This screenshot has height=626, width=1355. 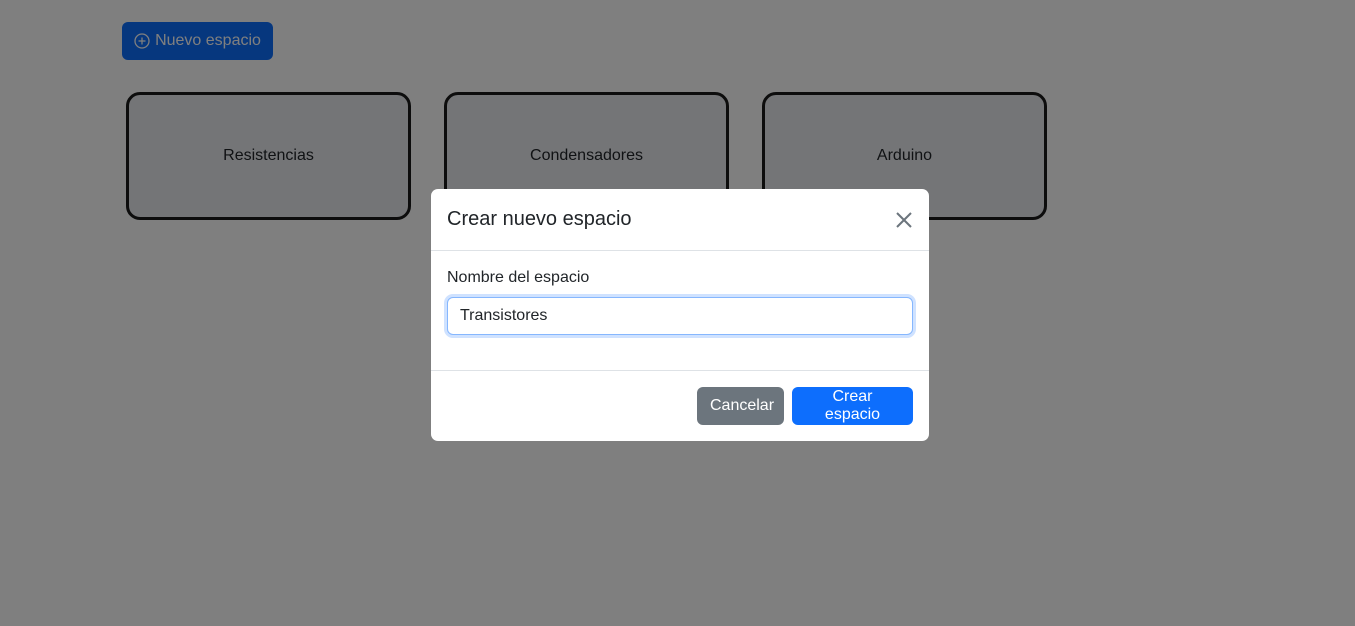 I want to click on create-space-button: Crear espacio, so click(x=852, y=406).